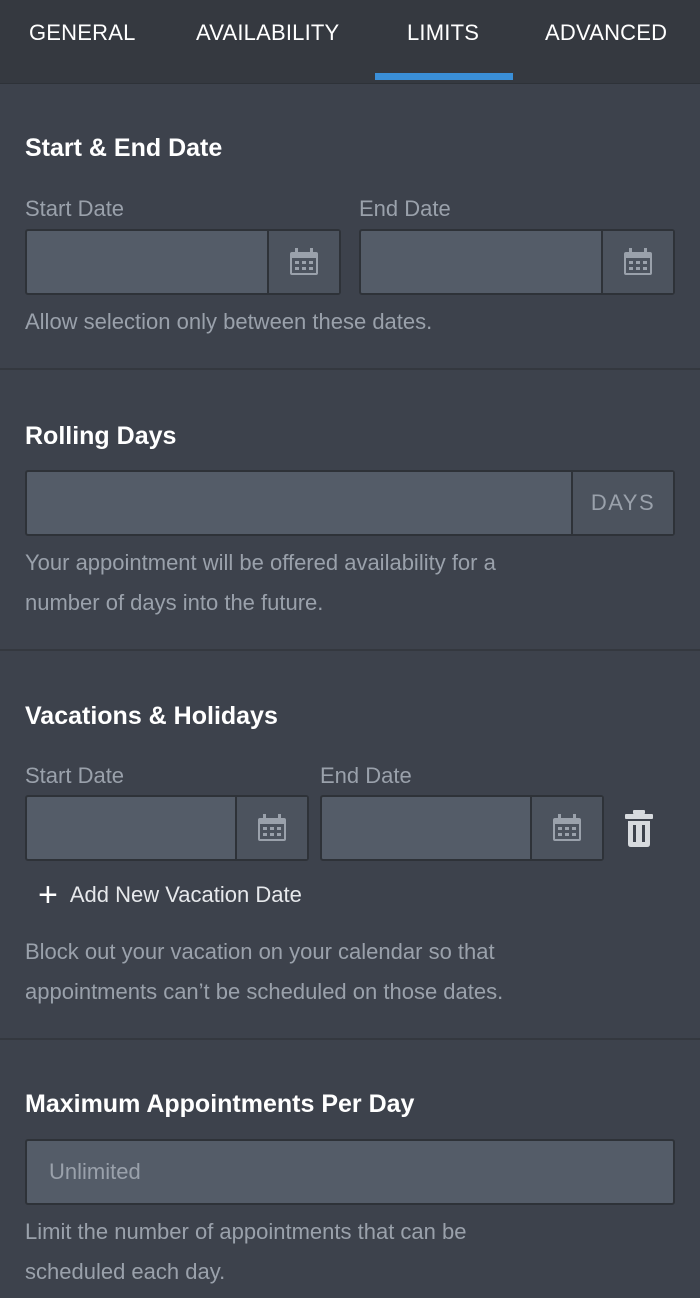  I want to click on active-tab-indicator, so click(444, 76).